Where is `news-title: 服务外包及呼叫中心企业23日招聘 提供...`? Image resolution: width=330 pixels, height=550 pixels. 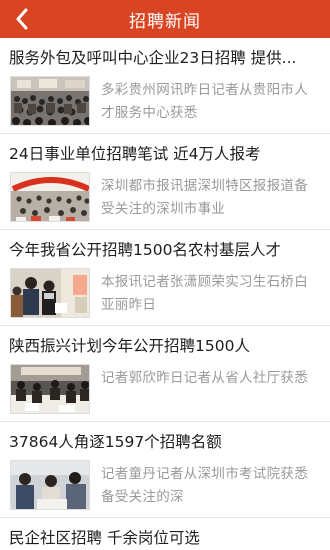 news-title: 服务外包及呼叫中心企业23日招聘 提供... is located at coordinates (153, 58).